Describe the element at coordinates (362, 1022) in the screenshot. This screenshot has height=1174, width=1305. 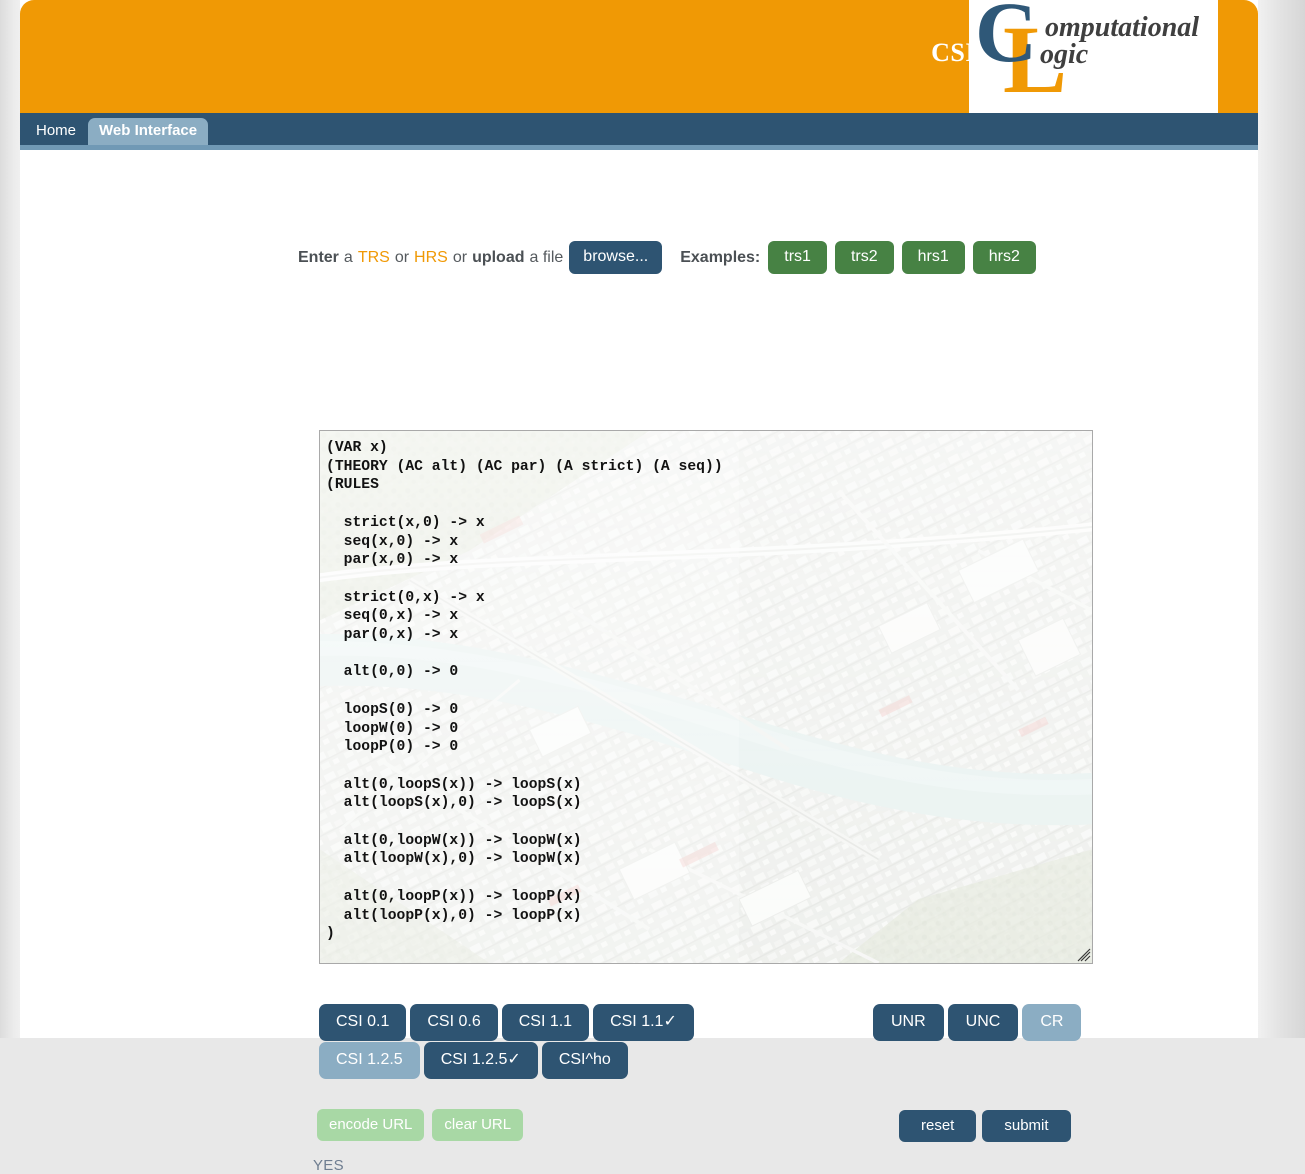
I see `version-button-csi-0-1: CSI 0.1` at that location.